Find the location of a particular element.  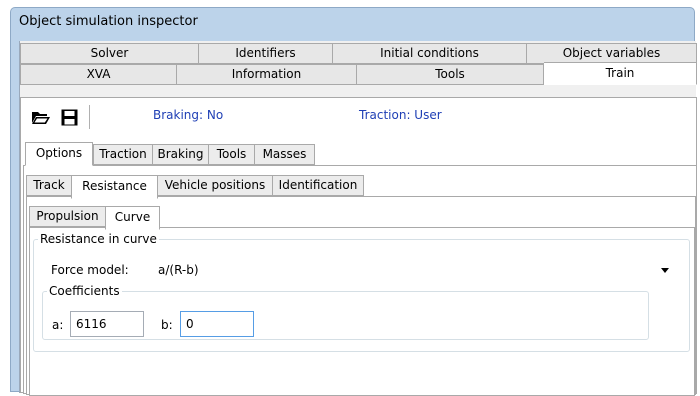

coefficient-b-input: 0 is located at coordinates (217, 324).